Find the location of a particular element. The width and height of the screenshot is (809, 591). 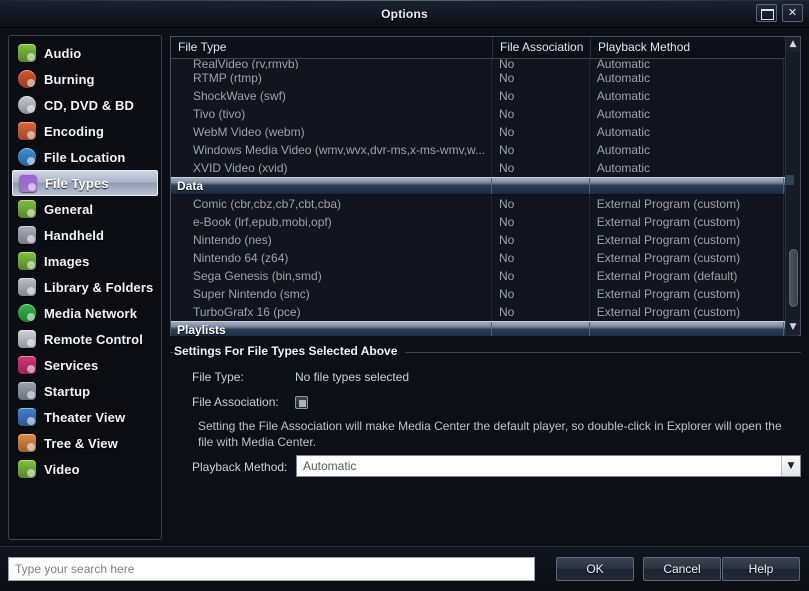

file-type-label: File Type: is located at coordinates (218, 377).